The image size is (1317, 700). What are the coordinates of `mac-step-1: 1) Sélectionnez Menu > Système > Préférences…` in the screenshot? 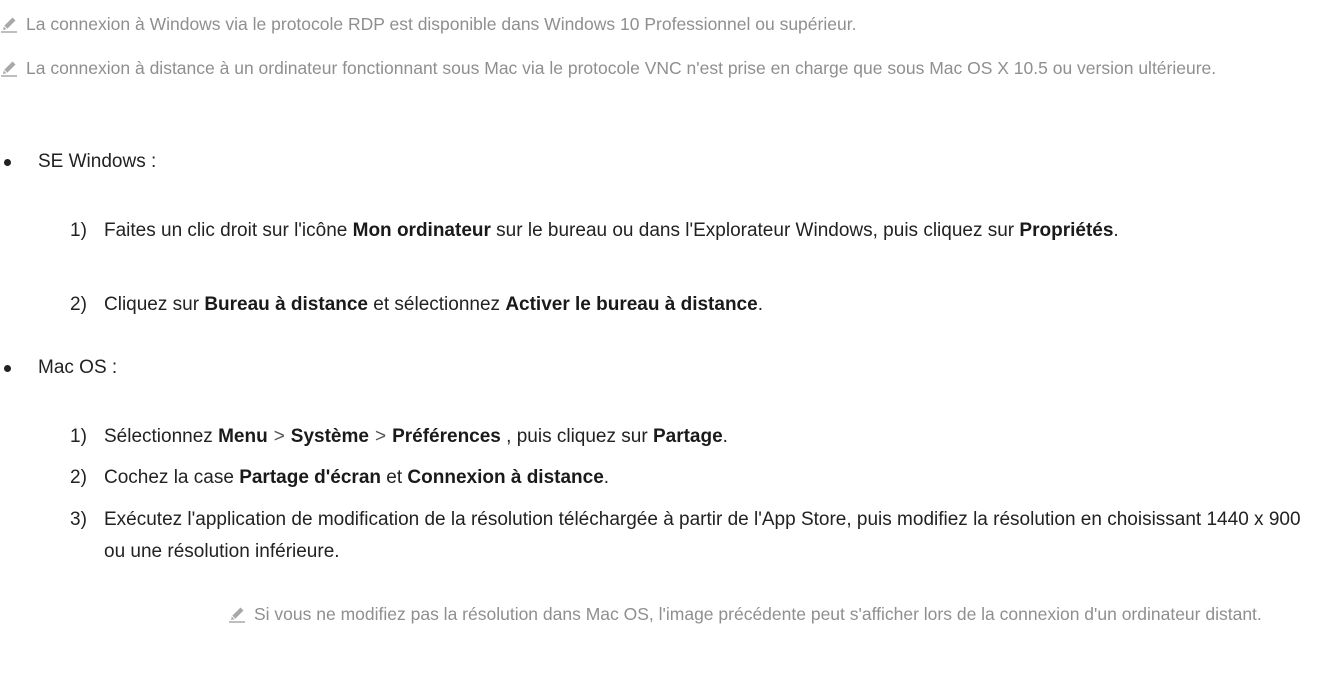 It's located at (687, 437).